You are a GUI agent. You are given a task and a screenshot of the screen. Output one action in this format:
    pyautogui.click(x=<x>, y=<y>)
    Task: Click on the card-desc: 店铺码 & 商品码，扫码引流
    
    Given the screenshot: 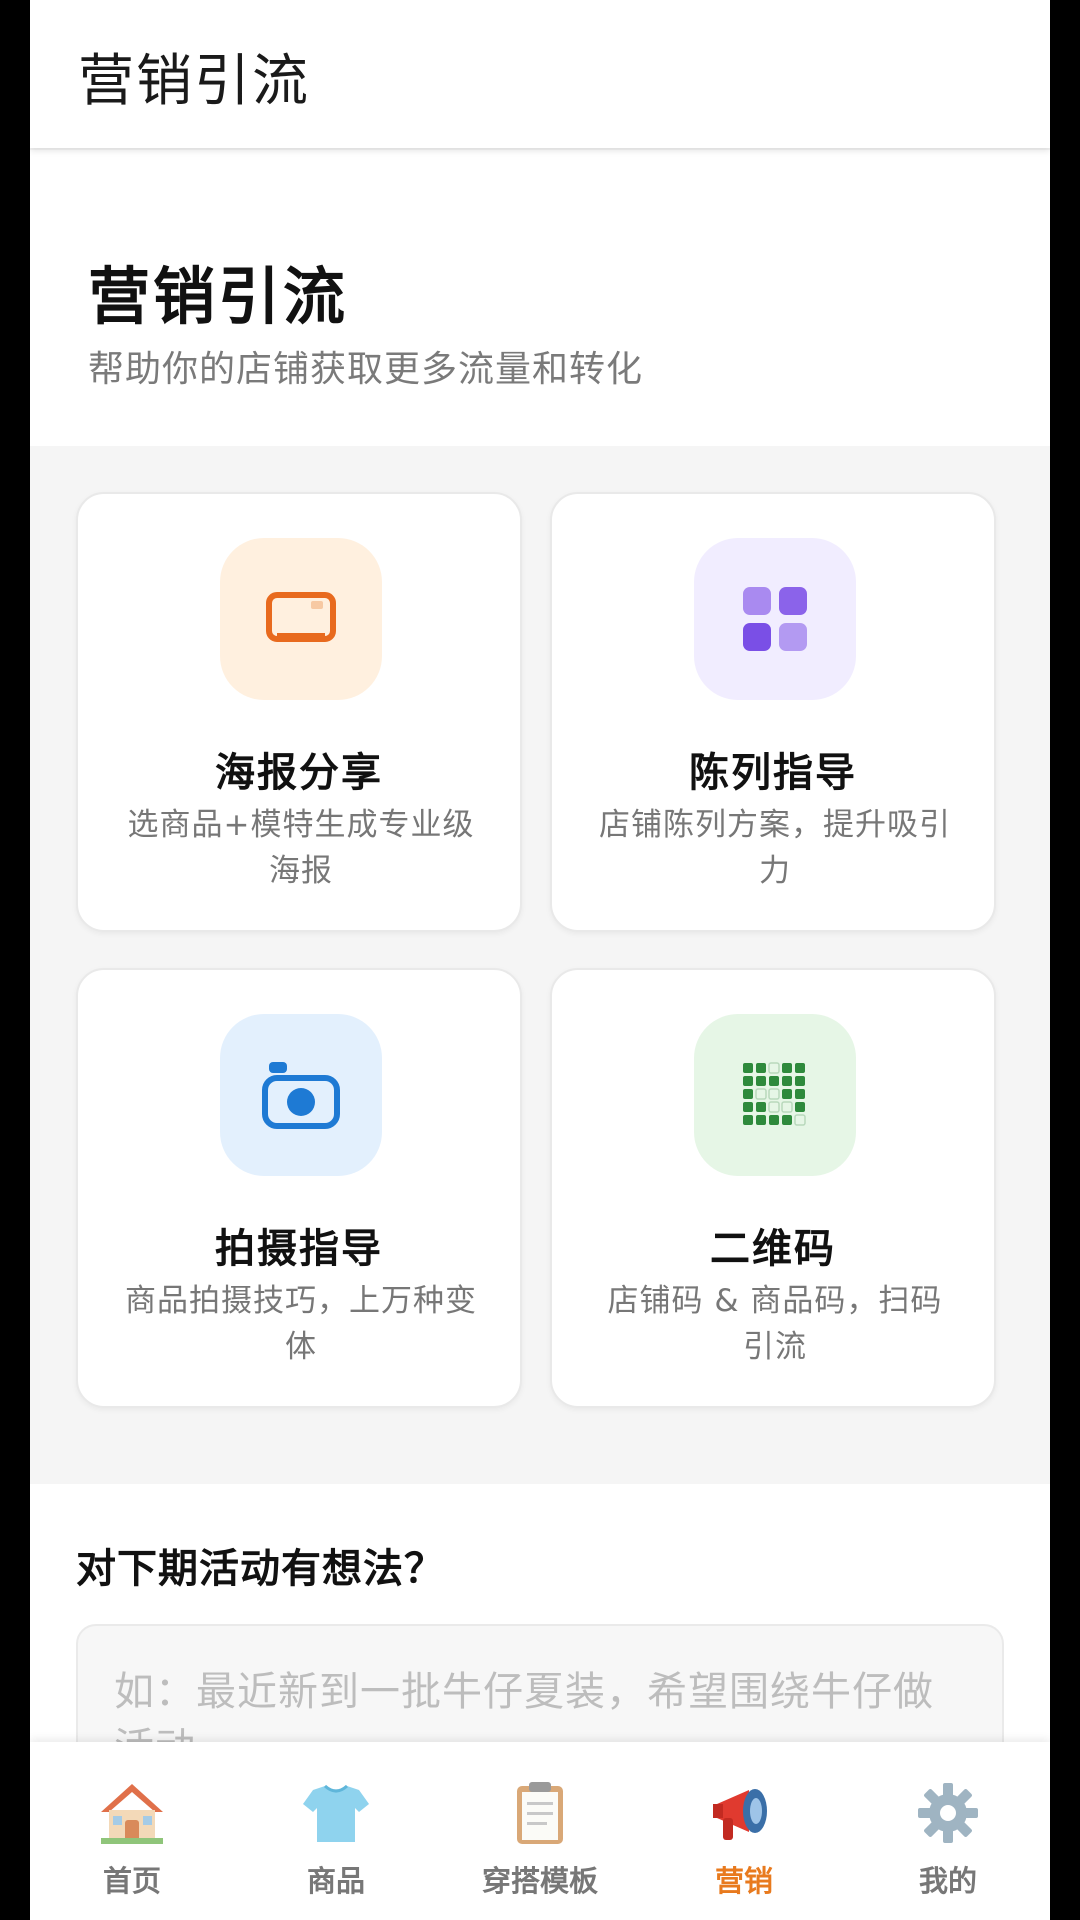 What is the action you would take?
    pyautogui.click(x=775, y=1324)
    